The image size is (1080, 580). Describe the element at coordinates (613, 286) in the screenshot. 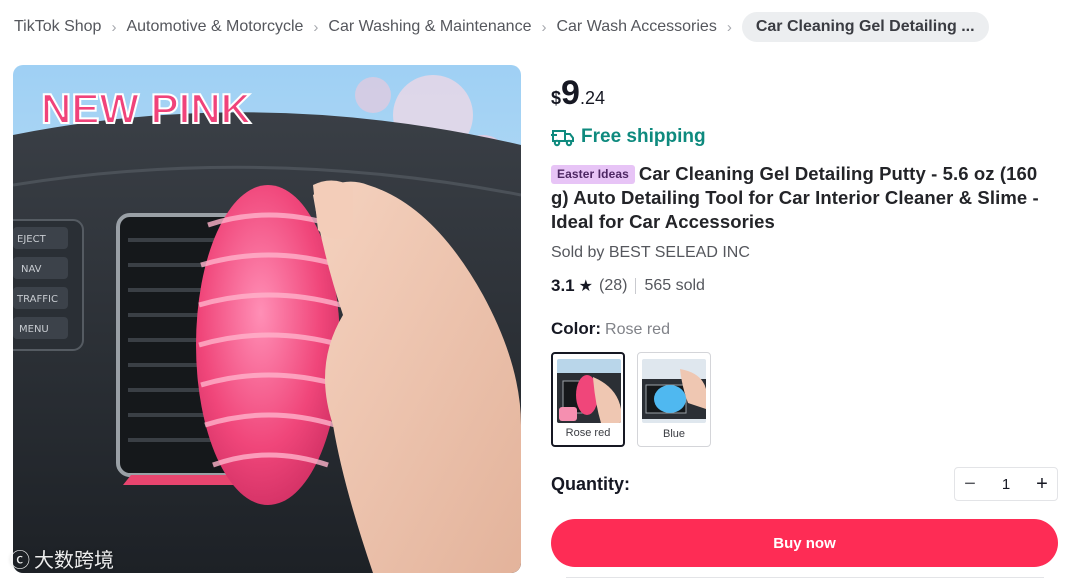

I see `review-count: (28)` at that location.